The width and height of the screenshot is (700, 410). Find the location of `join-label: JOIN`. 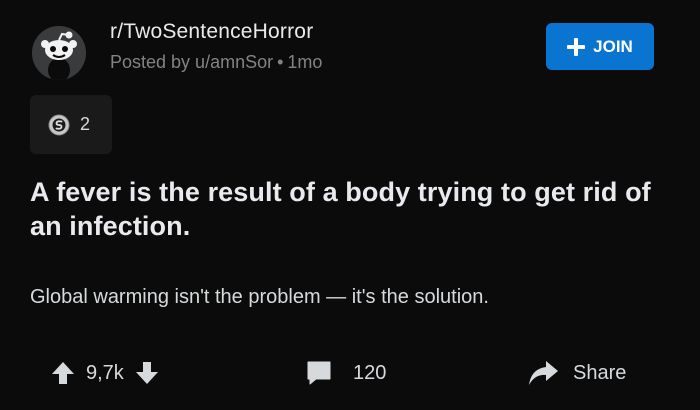

join-label: JOIN is located at coordinates (613, 46).